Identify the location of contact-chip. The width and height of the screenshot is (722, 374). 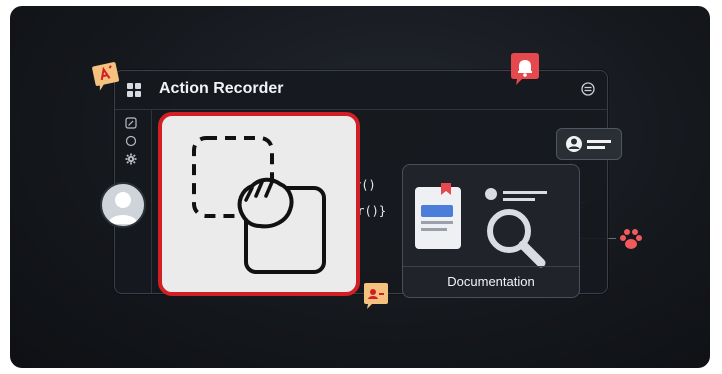
(376, 296).